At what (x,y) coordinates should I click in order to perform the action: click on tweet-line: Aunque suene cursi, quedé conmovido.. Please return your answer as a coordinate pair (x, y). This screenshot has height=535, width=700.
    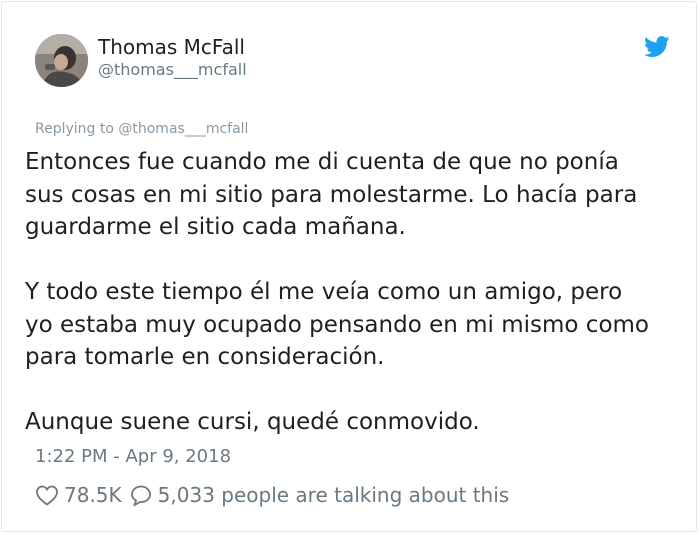
    Looking at the image, I should click on (252, 422).